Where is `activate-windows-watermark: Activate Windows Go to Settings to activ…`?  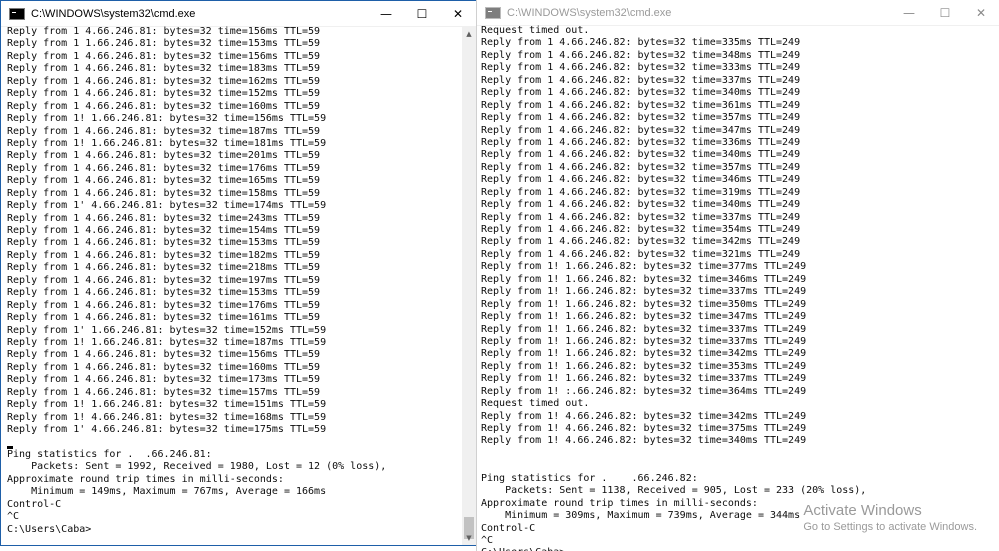
activate-windows-watermark: Activate Windows Go to Settings to activ… is located at coordinates (890, 517).